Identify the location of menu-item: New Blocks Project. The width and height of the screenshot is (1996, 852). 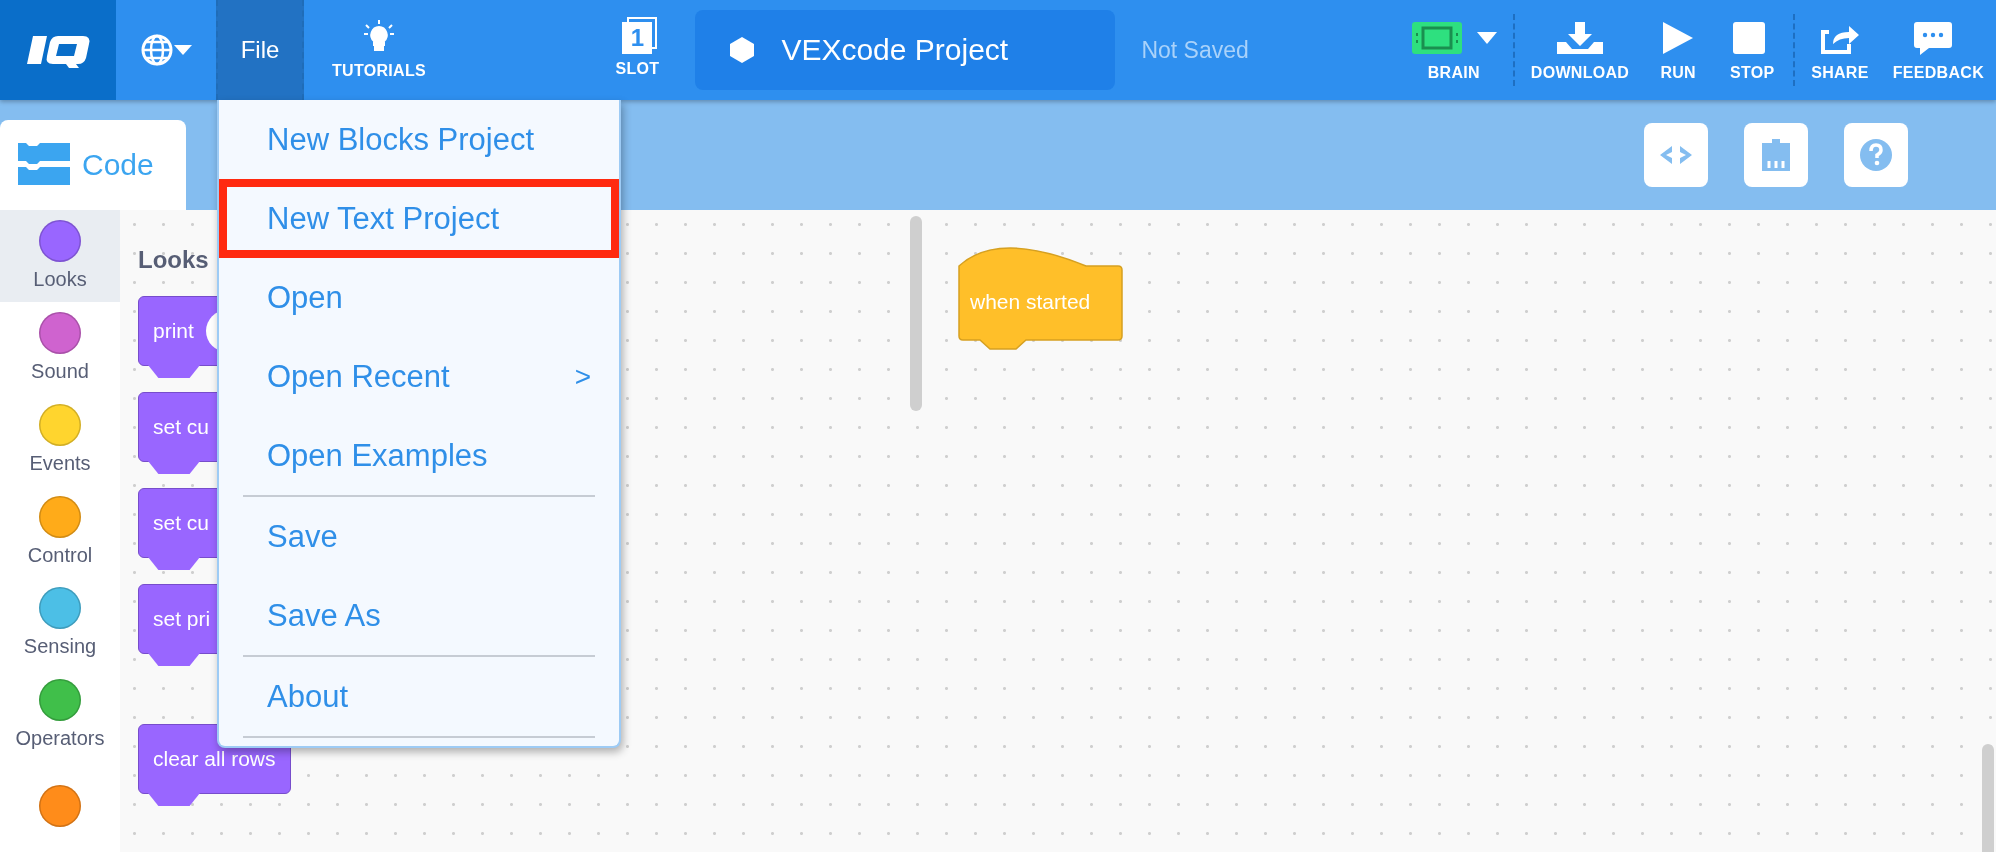
(419, 139).